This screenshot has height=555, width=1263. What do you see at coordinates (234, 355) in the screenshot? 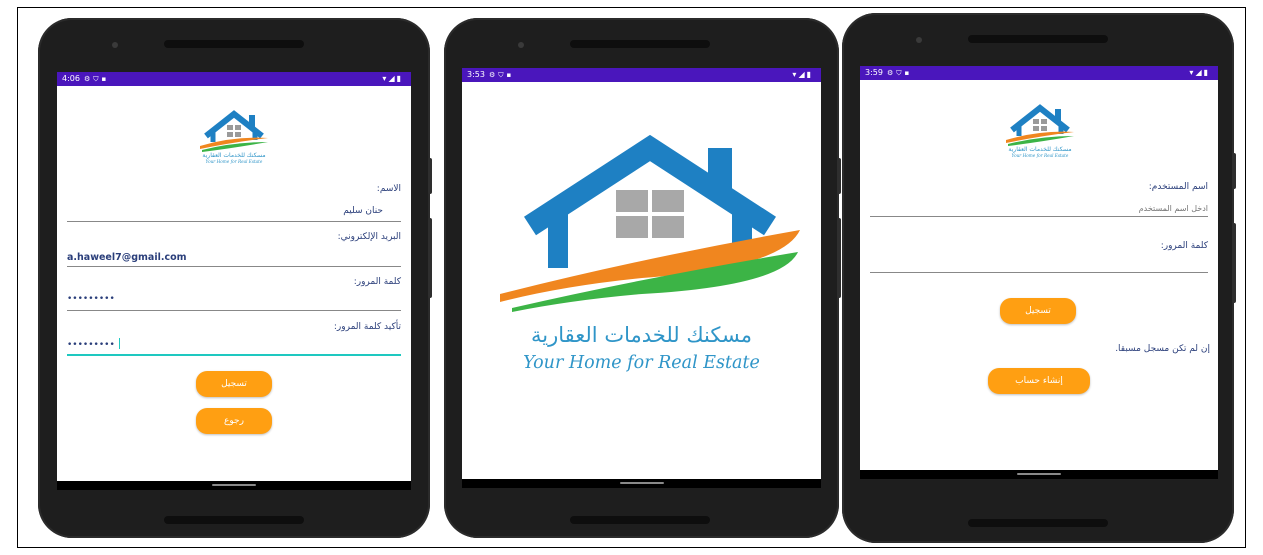
I see `confirm-password-underline` at bounding box center [234, 355].